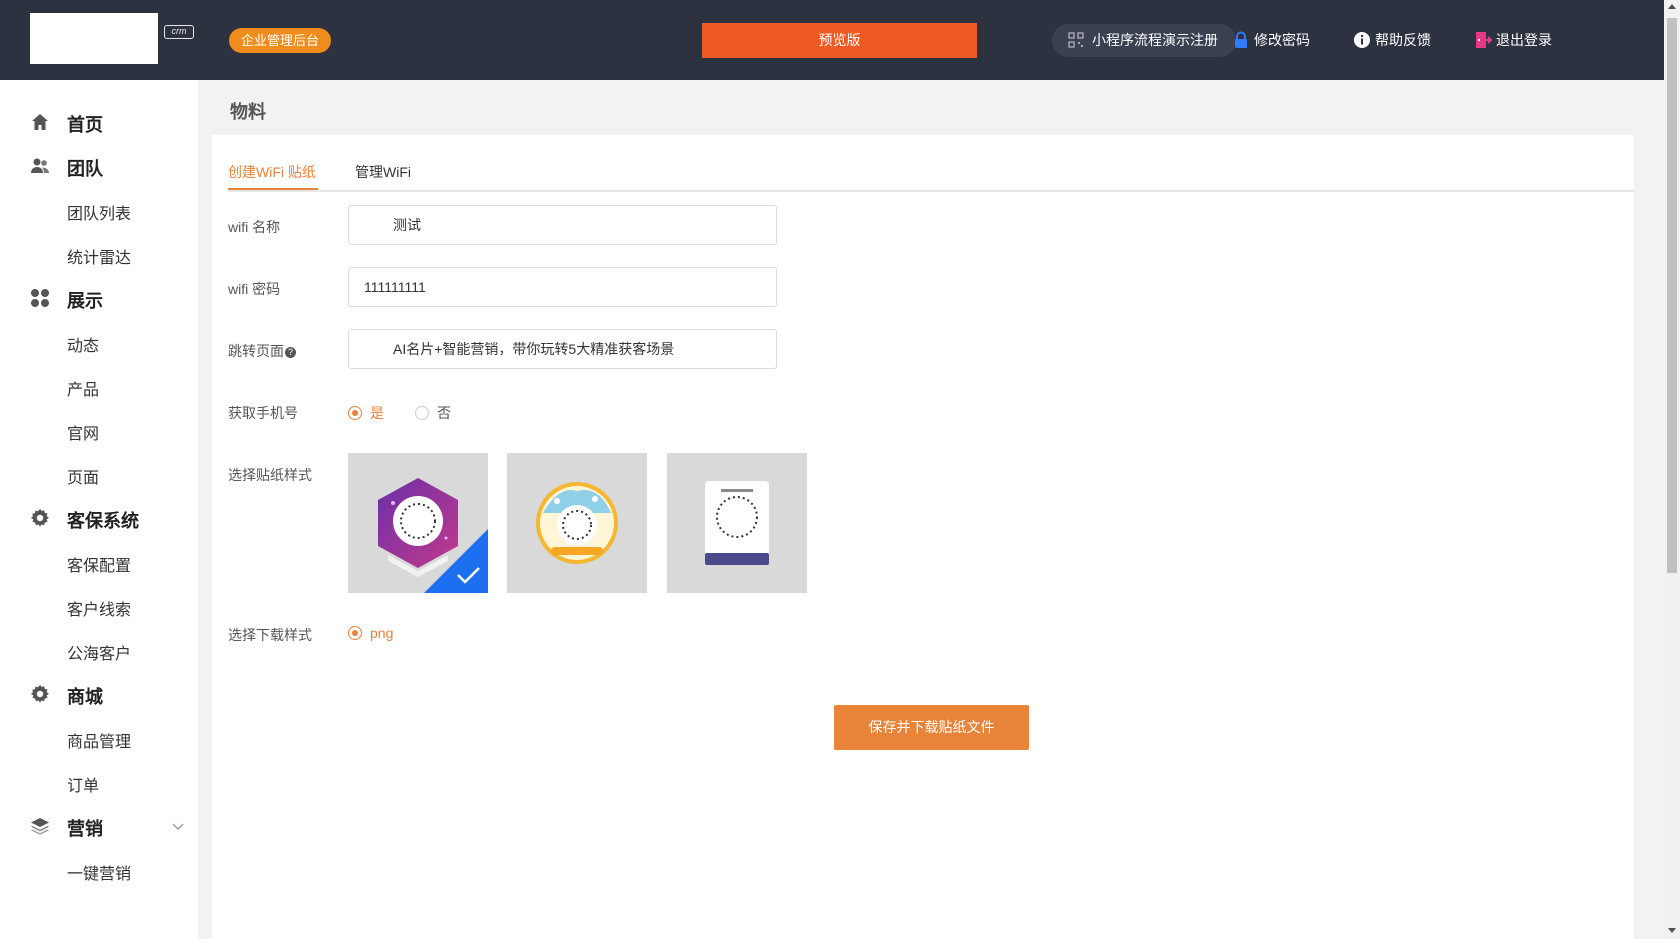 Image resolution: width=1680 pixels, height=939 pixels. I want to click on preview-button: 预览版, so click(839, 40).